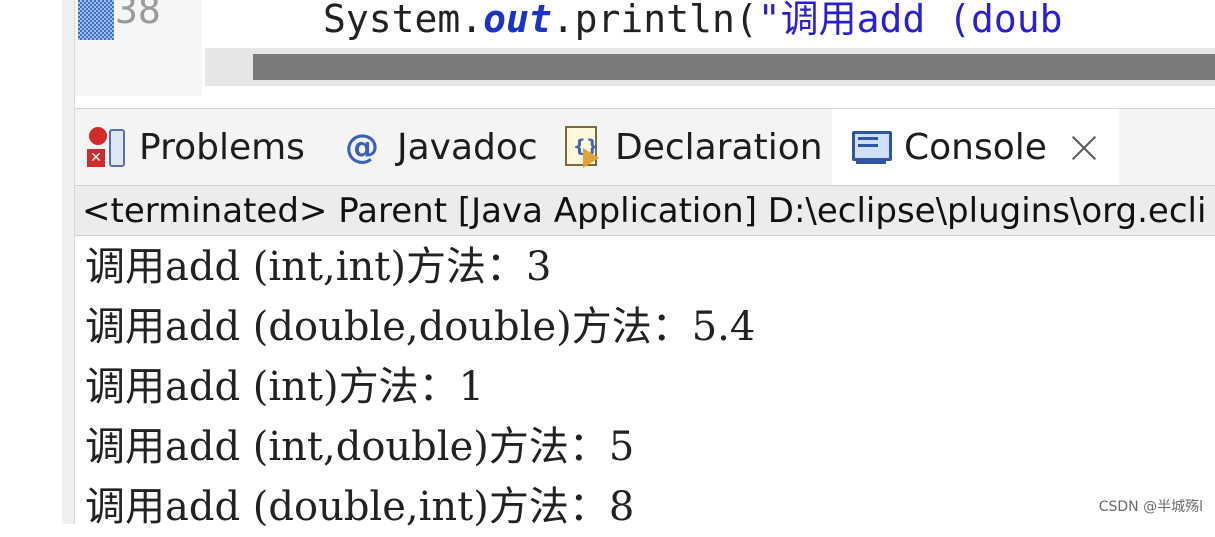  What do you see at coordinates (138, 16) in the screenshot?
I see `line-number: 38` at bounding box center [138, 16].